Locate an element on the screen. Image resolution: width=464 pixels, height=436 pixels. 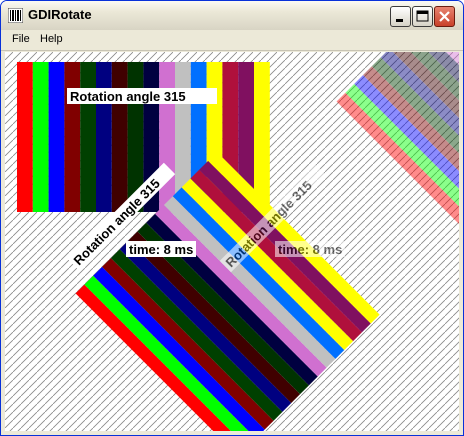
rotated-time-label: time: 8 ms is located at coordinates (161, 249).